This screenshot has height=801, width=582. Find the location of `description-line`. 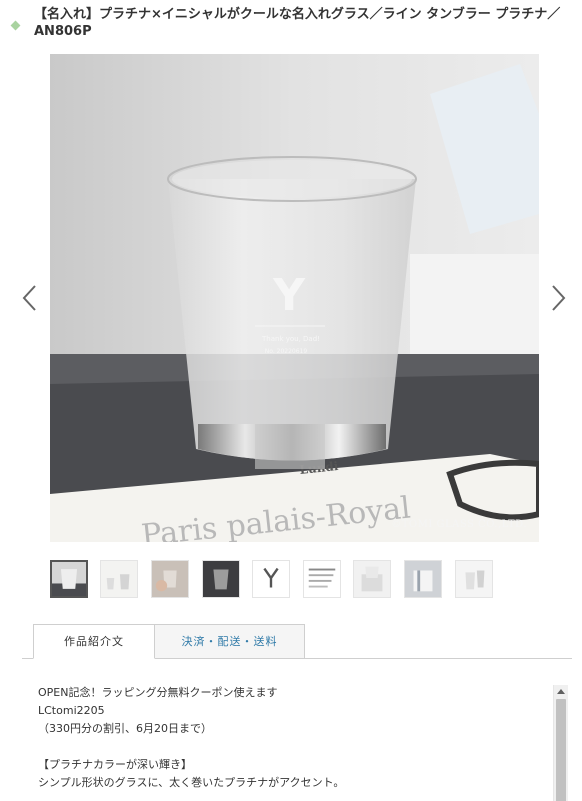

description-line is located at coordinates (288, 747).